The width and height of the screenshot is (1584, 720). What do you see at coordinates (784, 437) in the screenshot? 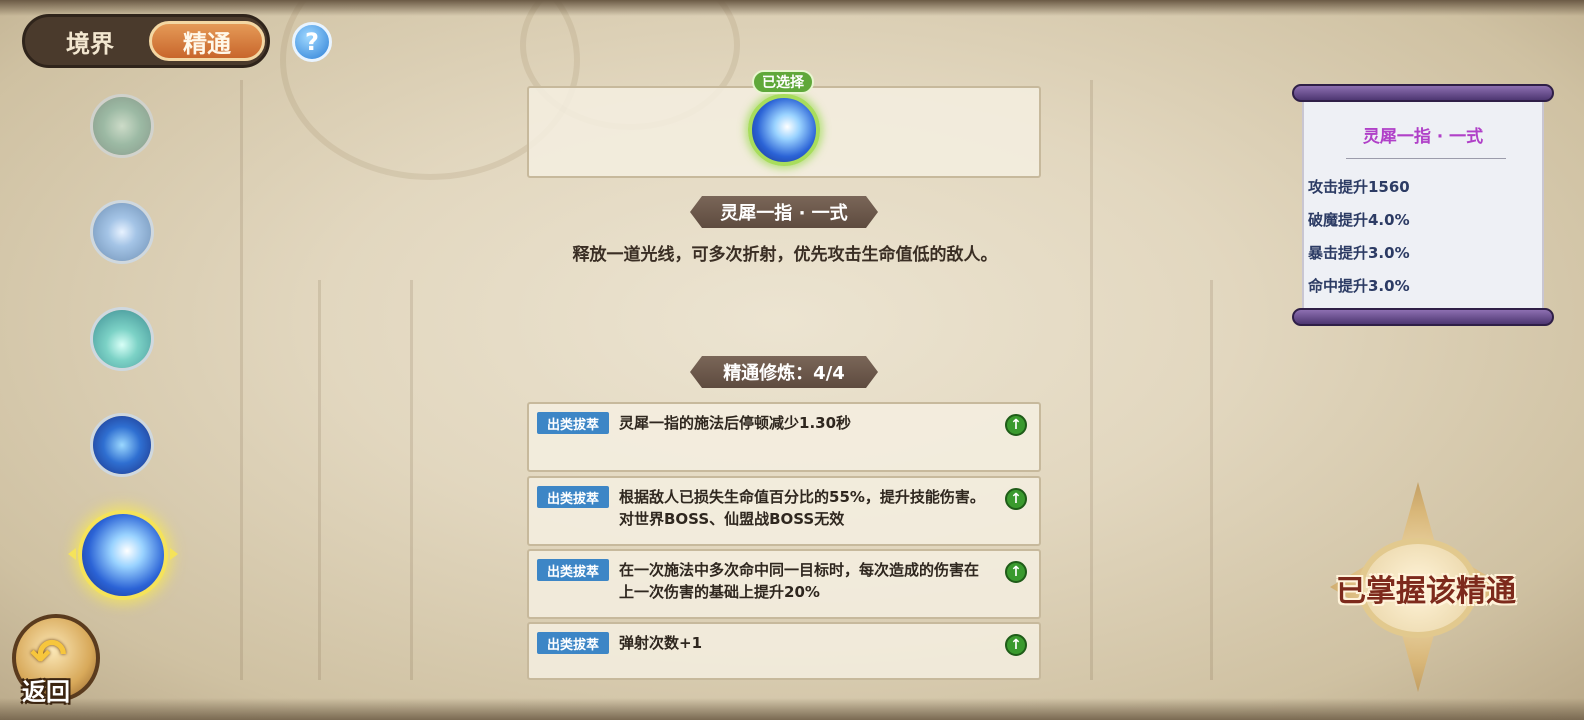
I see `mastery-row: 出类拔萃 灵犀一指的施法后停顿减少1.30秒 ↑` at bounding box center [784, 437].